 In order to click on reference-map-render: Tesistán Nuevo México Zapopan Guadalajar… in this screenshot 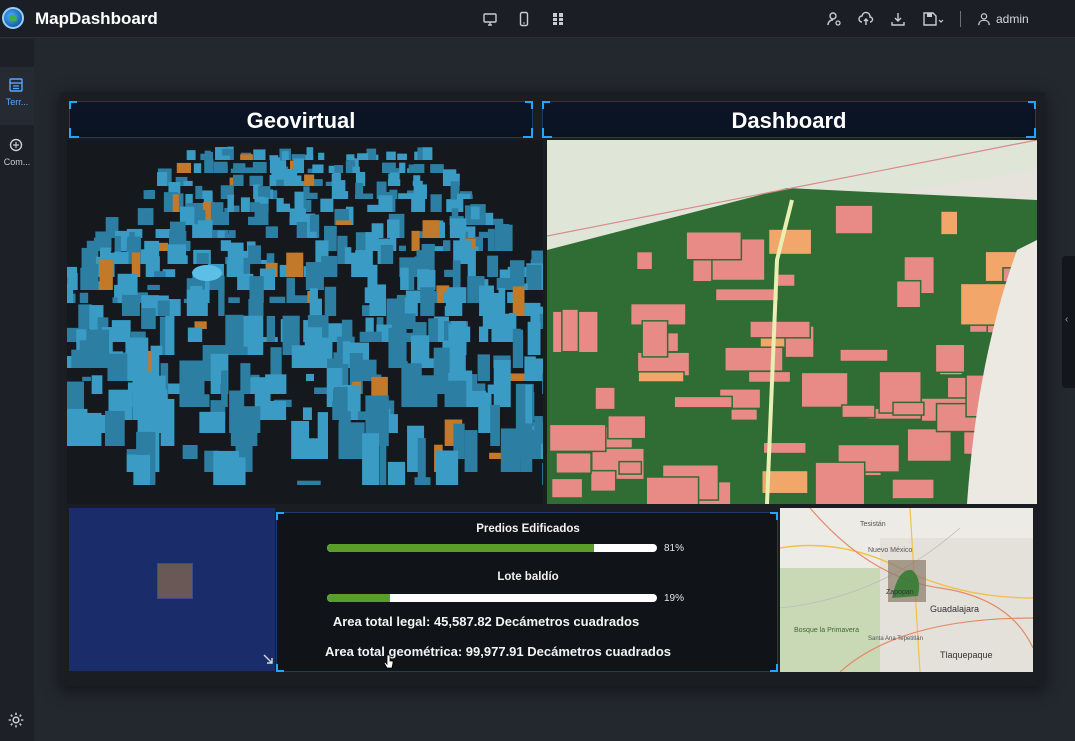, I will do `click(906, 590)`.